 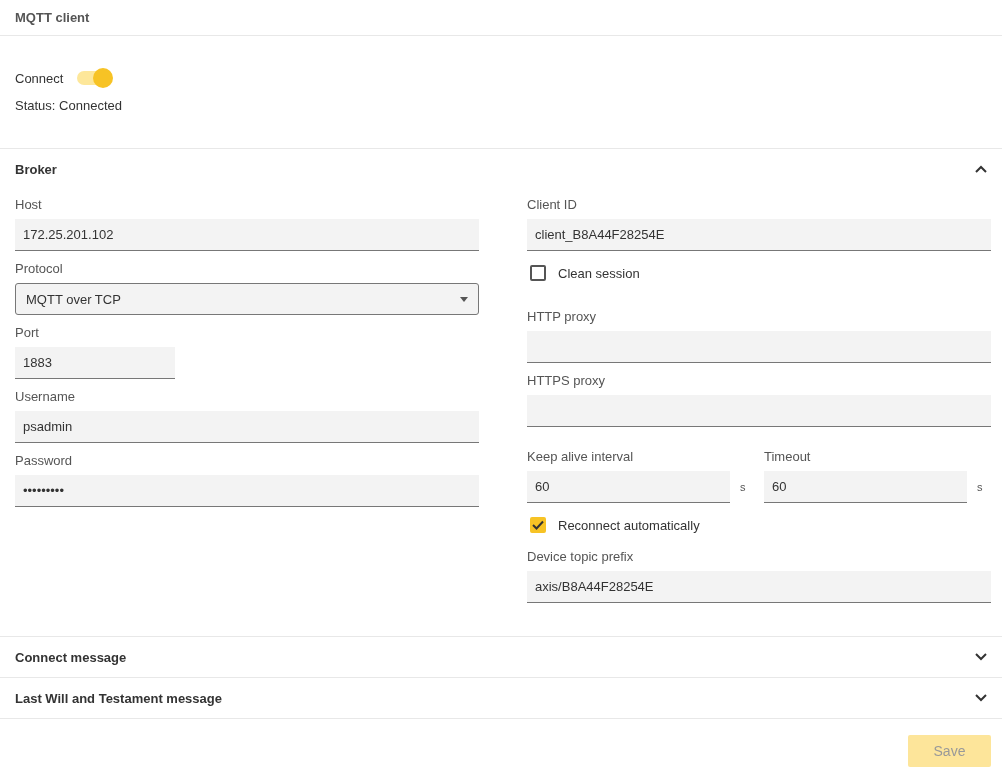 What do you see at coordinates (538, 273) in the screenshot?
I see `checkbox` at bounding box center [538, 273].